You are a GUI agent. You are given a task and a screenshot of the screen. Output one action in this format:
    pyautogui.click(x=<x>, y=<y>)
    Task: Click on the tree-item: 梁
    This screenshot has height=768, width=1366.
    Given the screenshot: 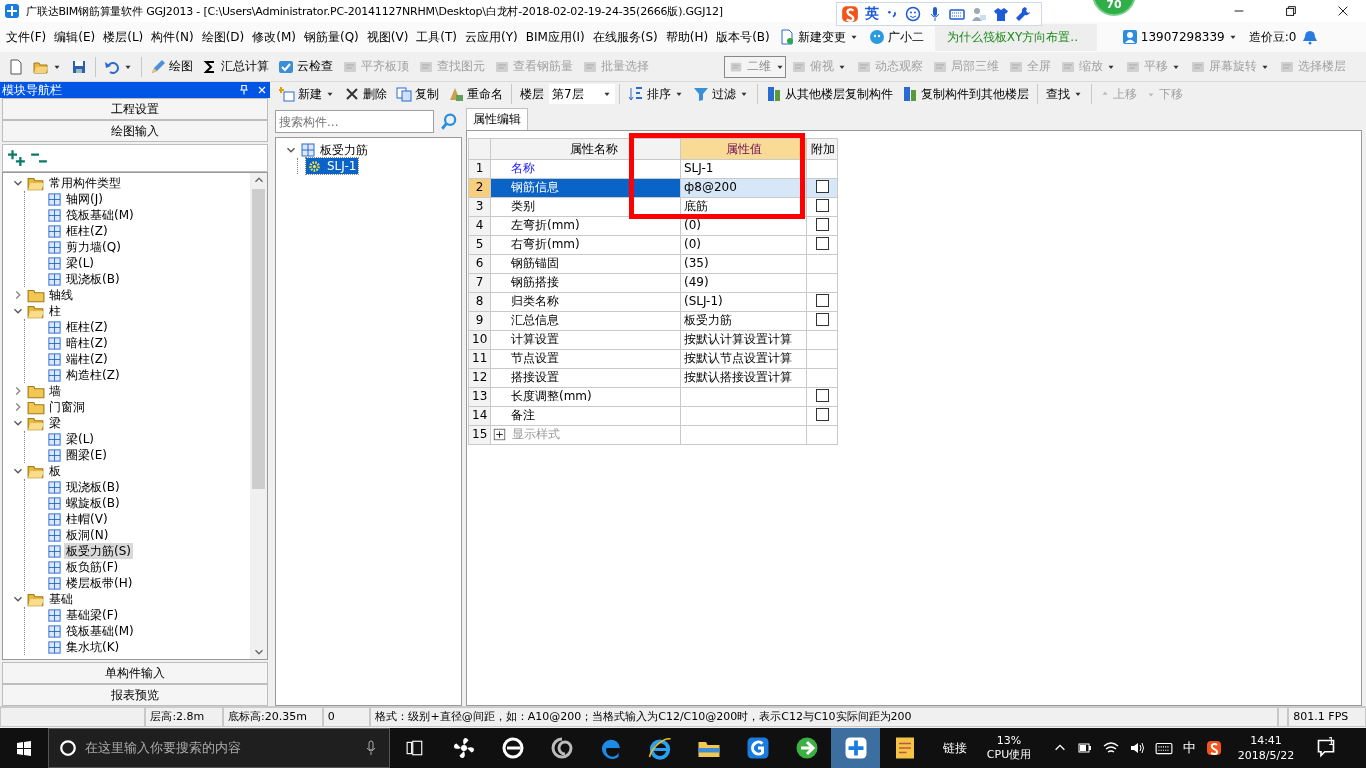 What is the action you would take?
    pyautogui.click(x=55, y=423)
    